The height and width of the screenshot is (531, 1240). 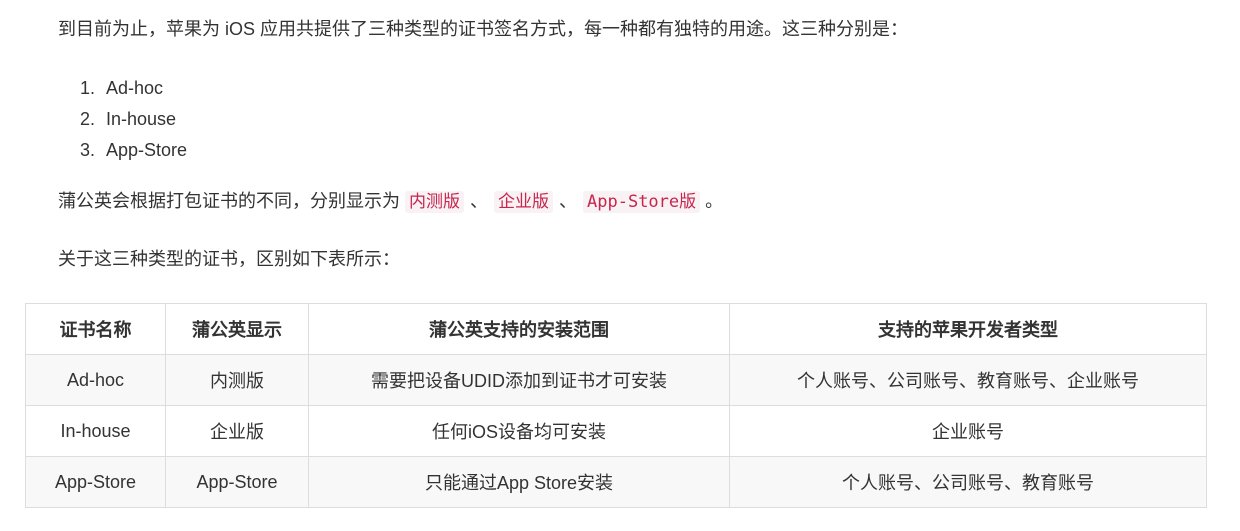 What do you see at coordinates (141, 119) in the screenshot?
I see `list-item-label: In-house` at bounding box center [141, 119].